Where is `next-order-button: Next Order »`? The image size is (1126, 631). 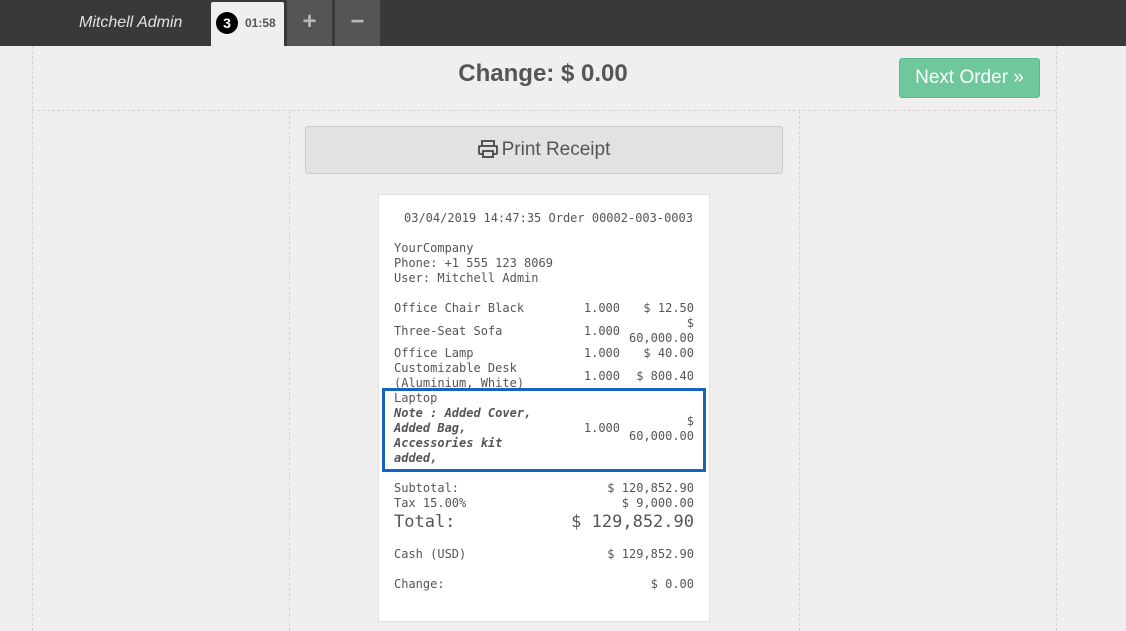
next-order-button: Next Order » is located at coordinates (969, 78).